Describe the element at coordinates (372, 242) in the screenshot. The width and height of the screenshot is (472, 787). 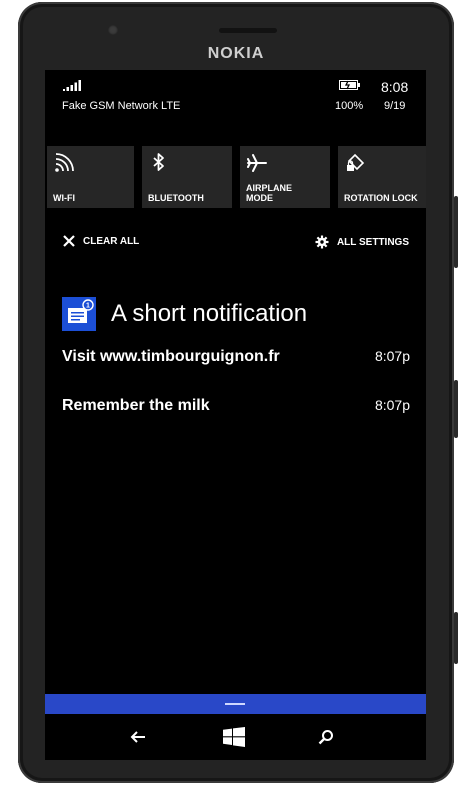
I see `all-settings-label: ALL SETTINGS` at that location.